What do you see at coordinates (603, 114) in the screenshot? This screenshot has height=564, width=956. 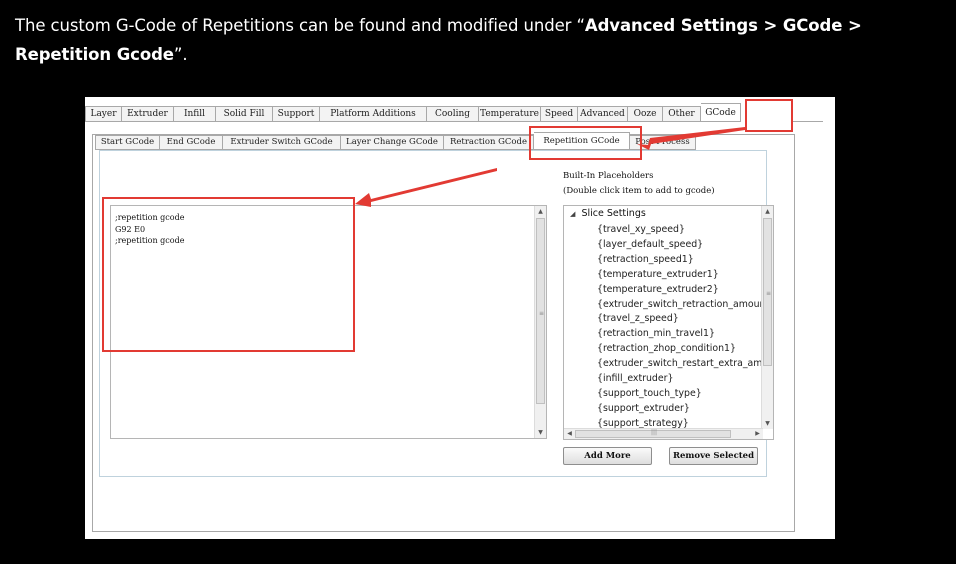 I see `tab-advanced: Advanced` at bounding box center [603, 114].